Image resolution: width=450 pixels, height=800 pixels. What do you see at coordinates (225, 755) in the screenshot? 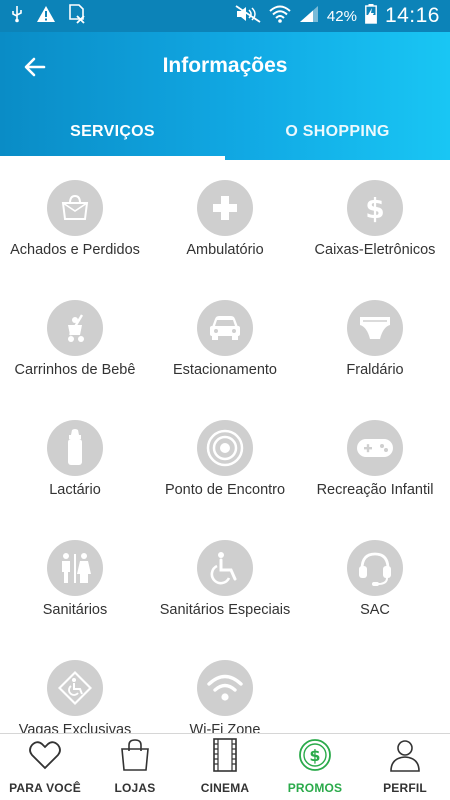
I see `film-icon` at bounding box center [225, 755].